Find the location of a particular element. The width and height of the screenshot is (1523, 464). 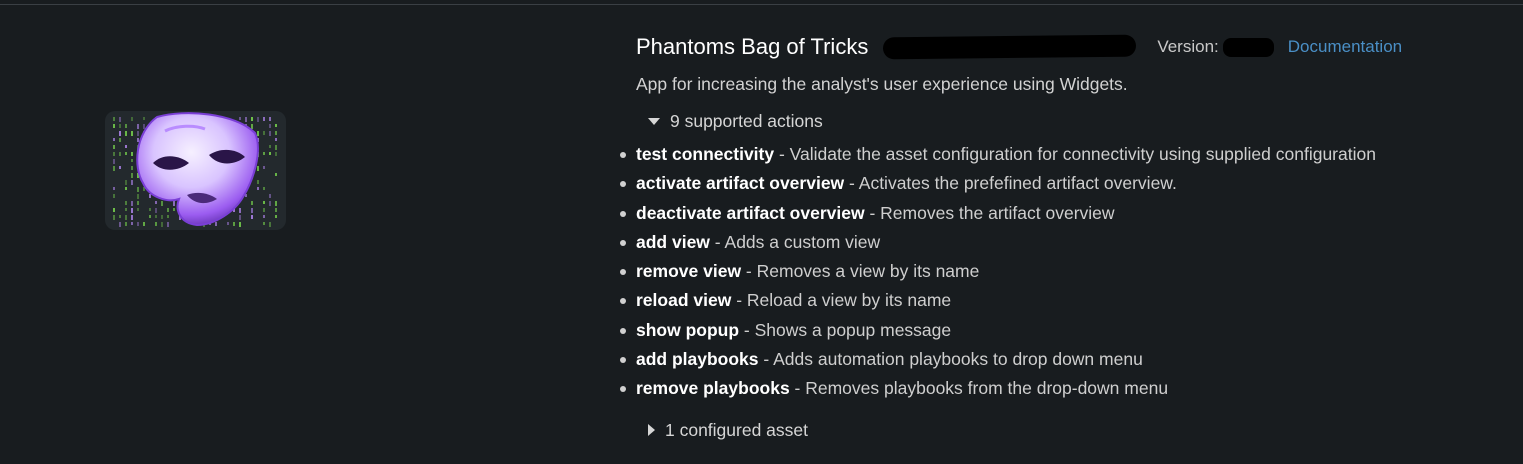

action-name: activate artifact overview is located at coordinates (740, 183).